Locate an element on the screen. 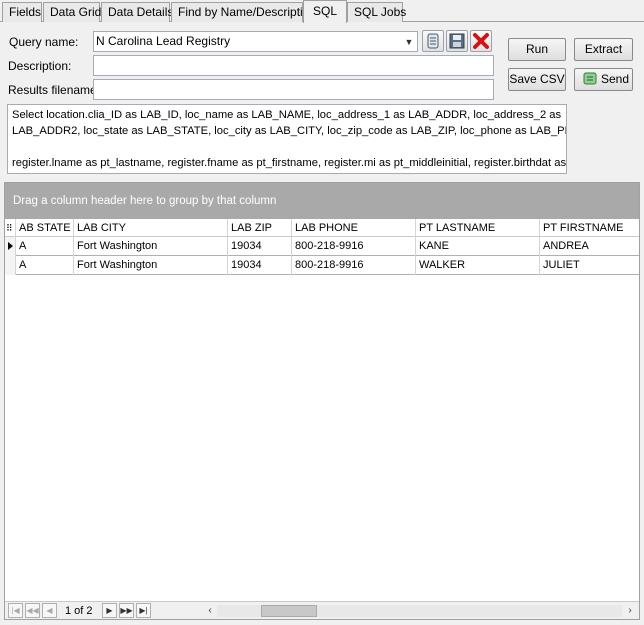 The height and width of the screenshot is (625, 644). current-row-indicator-icon is located at coordinates (10, 246).